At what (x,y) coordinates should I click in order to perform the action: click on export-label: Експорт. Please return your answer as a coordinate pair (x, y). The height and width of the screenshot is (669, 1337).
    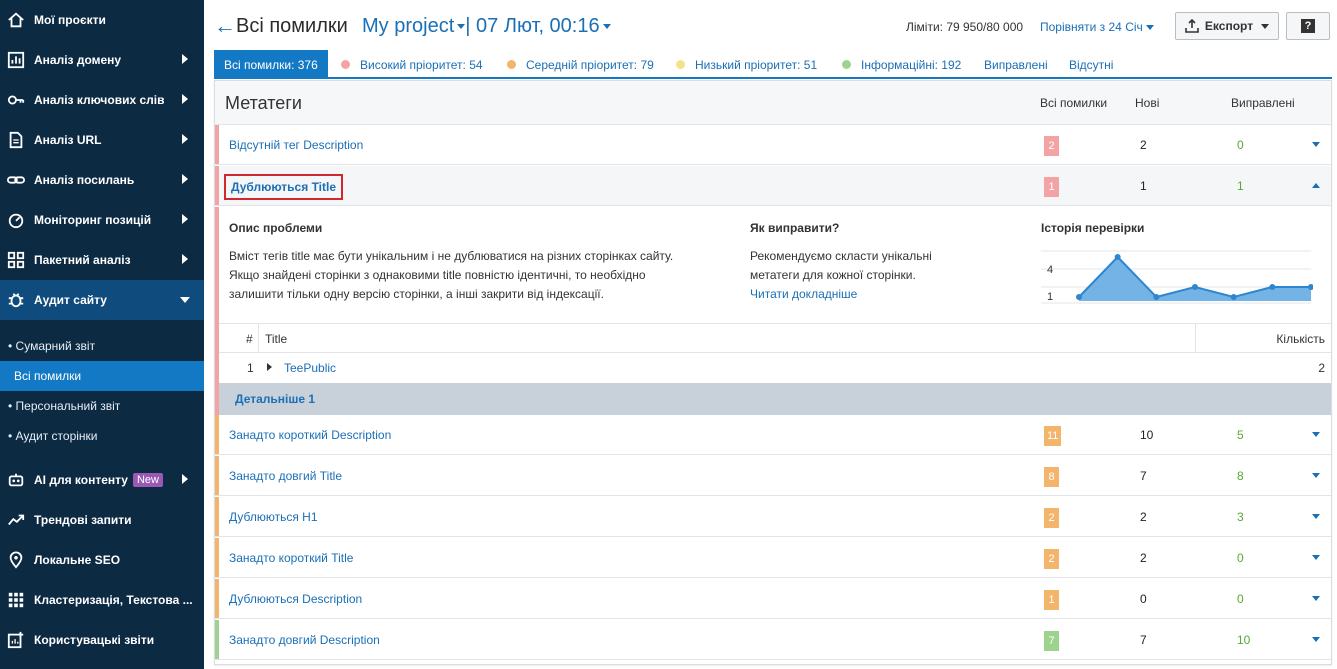
    Looking at the image, I should click on (1229, 26).